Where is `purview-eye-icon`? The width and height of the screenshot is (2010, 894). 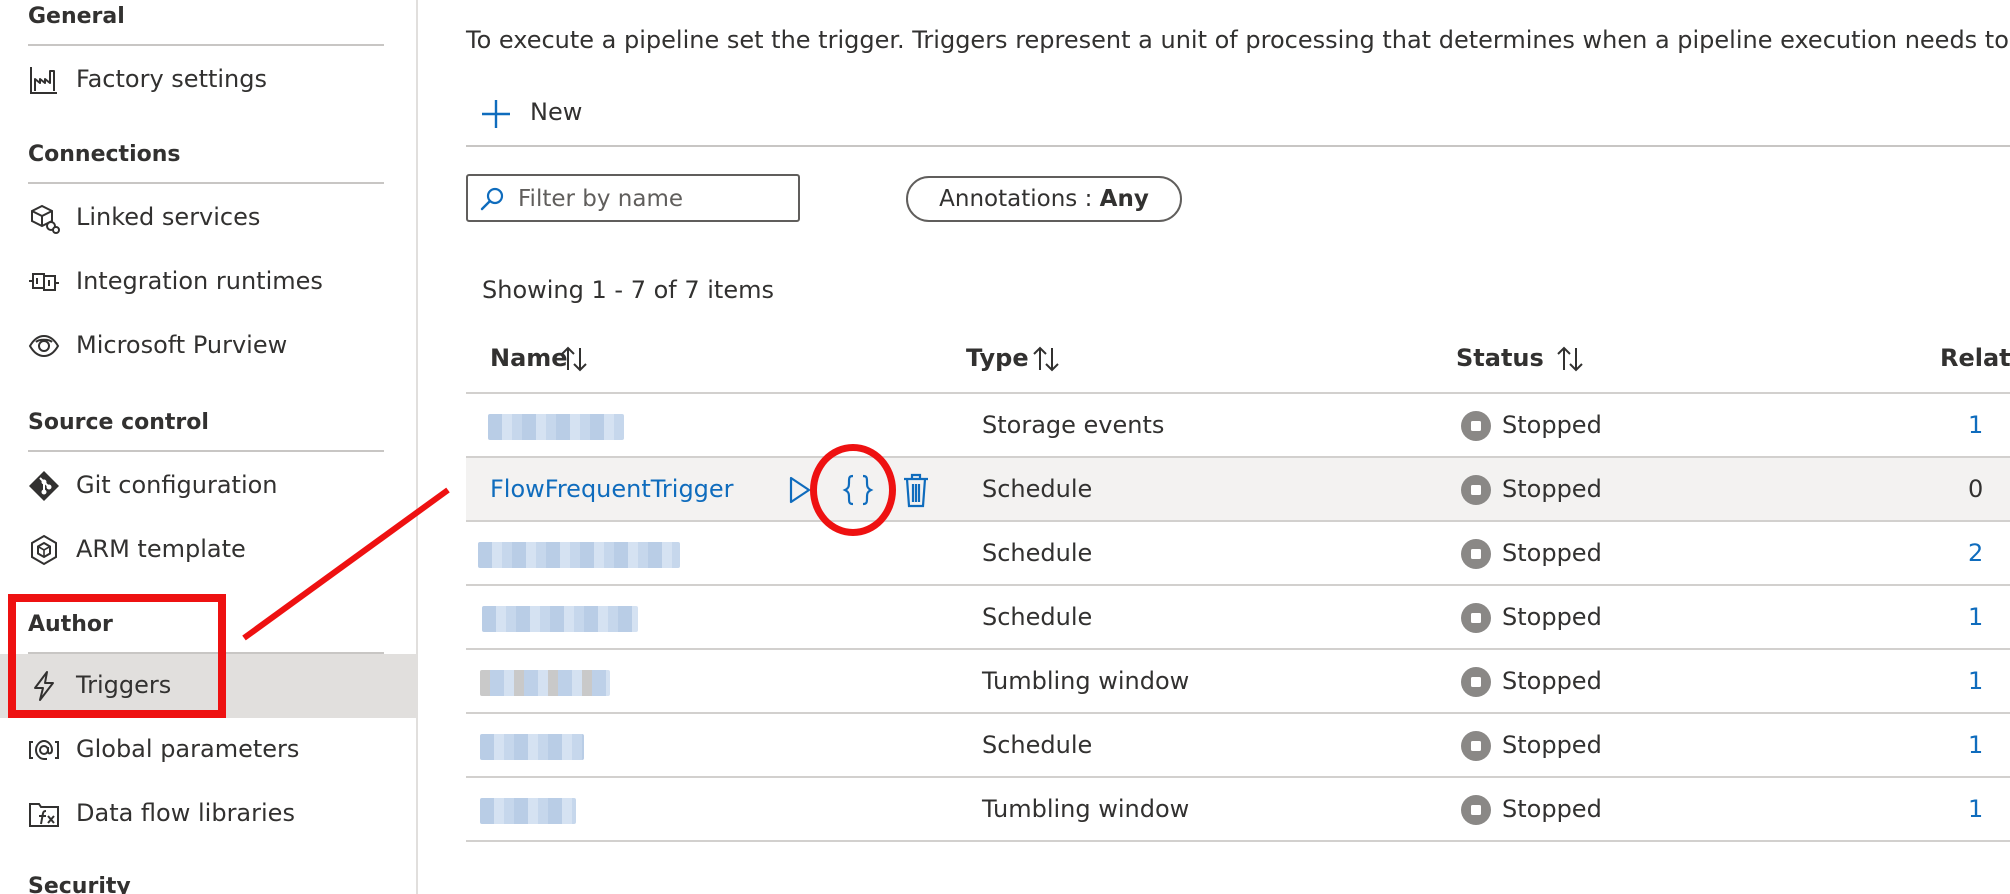 purview-eye-icon is located at coordinates (44, 346).